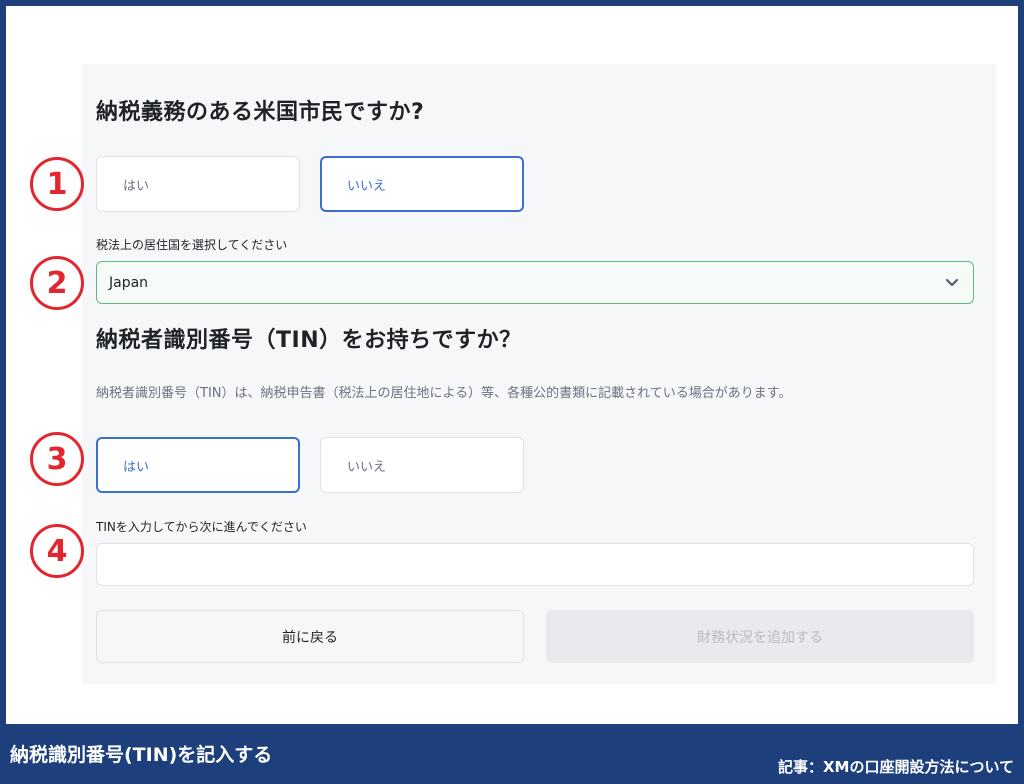 Image resolution: width=1024 pixels, height=784 pixels. Describe the element at coordinates (57, 184) in the screenshot. I see `step-marker-1: 1` at that location.